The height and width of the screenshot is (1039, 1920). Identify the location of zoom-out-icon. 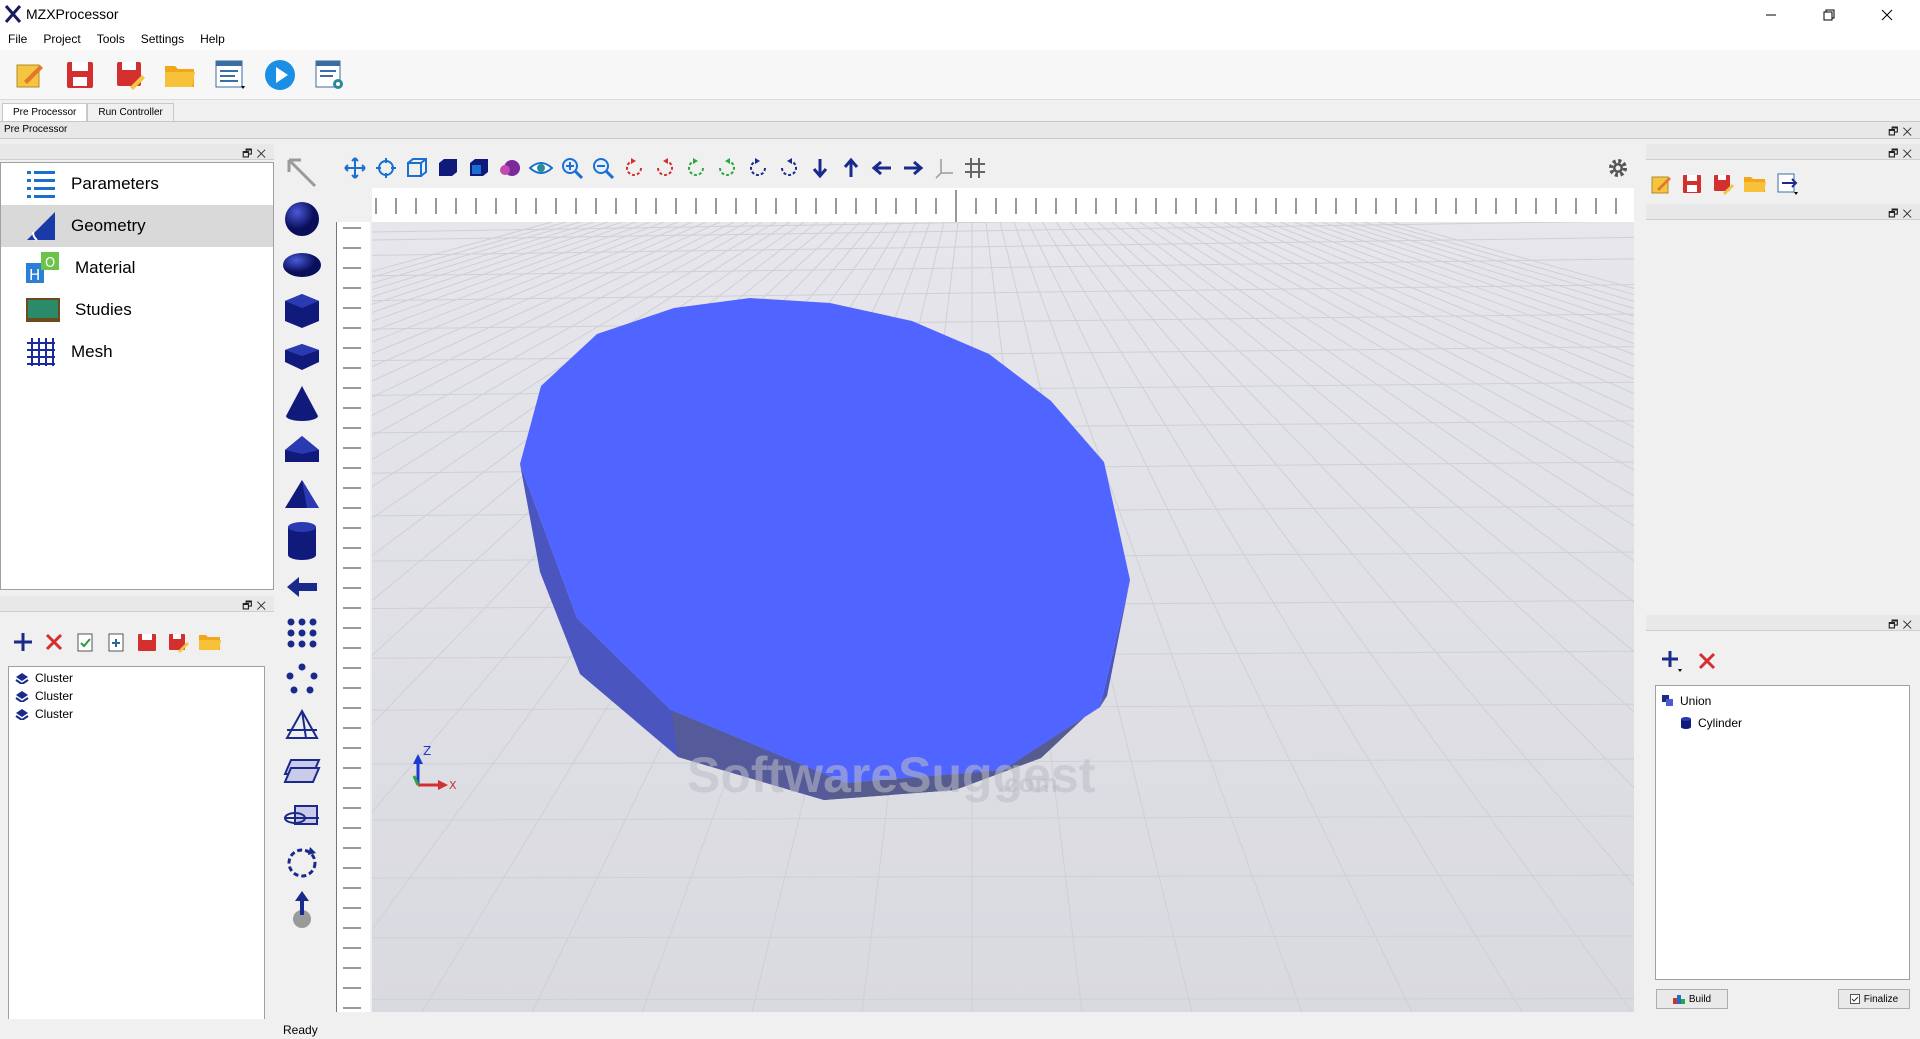
(603, 168).